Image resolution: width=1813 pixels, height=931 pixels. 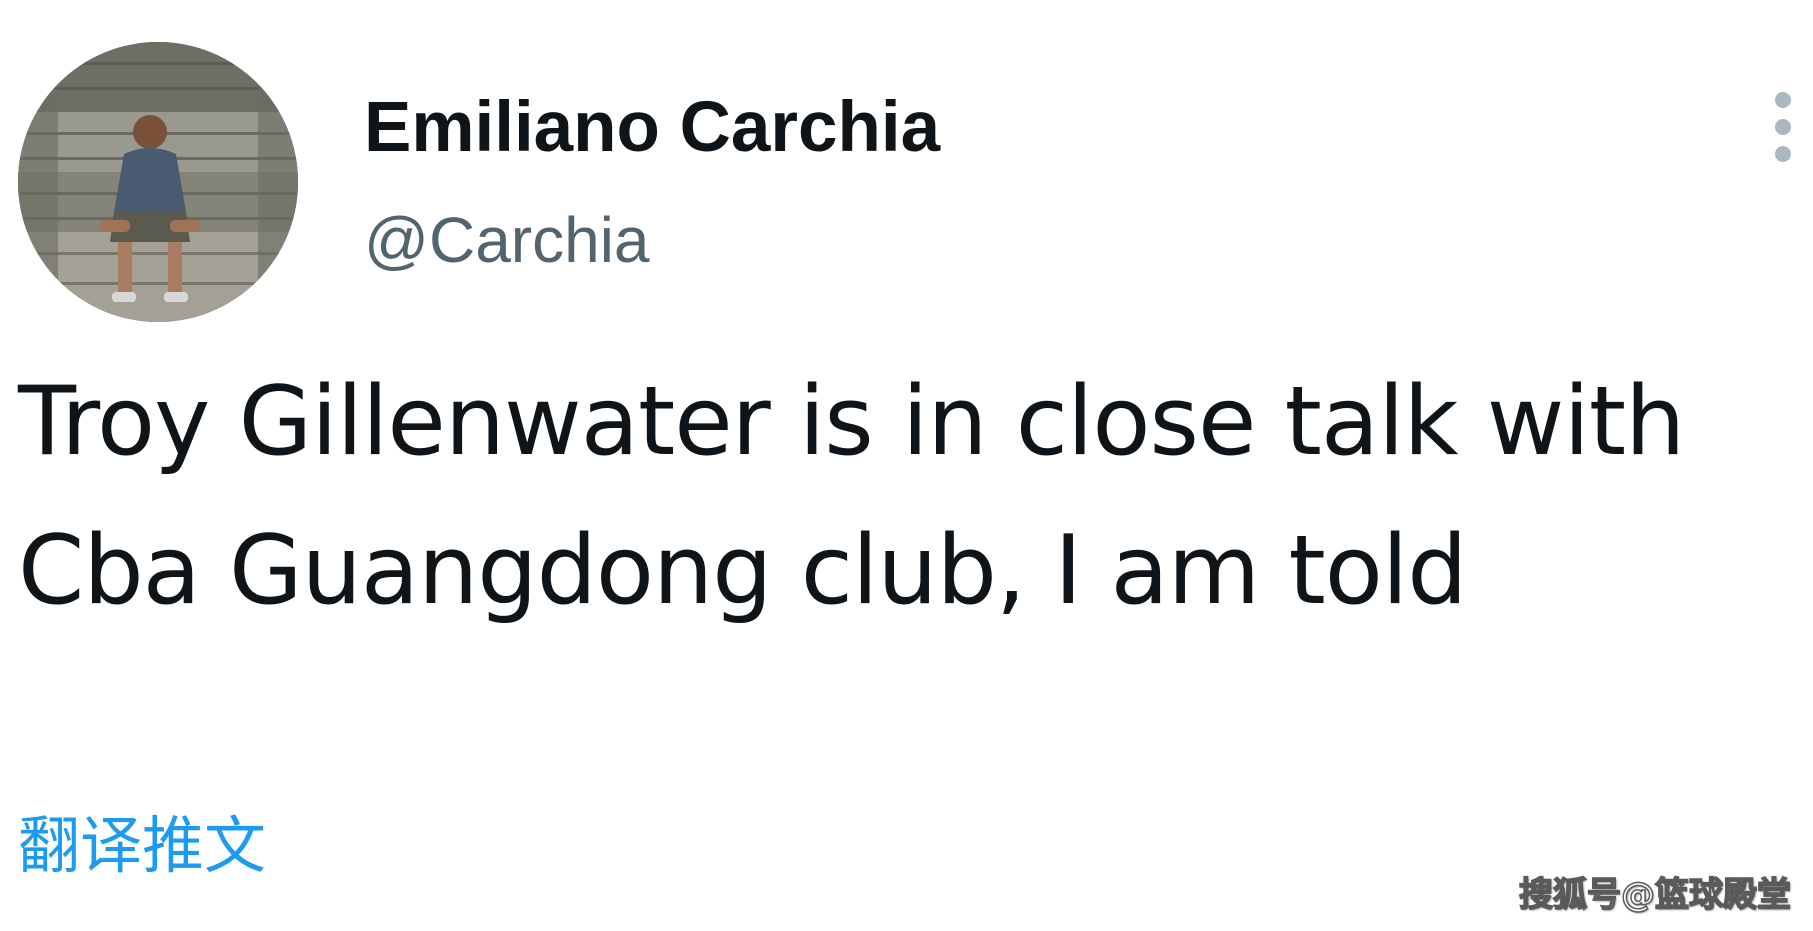 I want to click on more-options-icon, so click(x=1783, y=127).